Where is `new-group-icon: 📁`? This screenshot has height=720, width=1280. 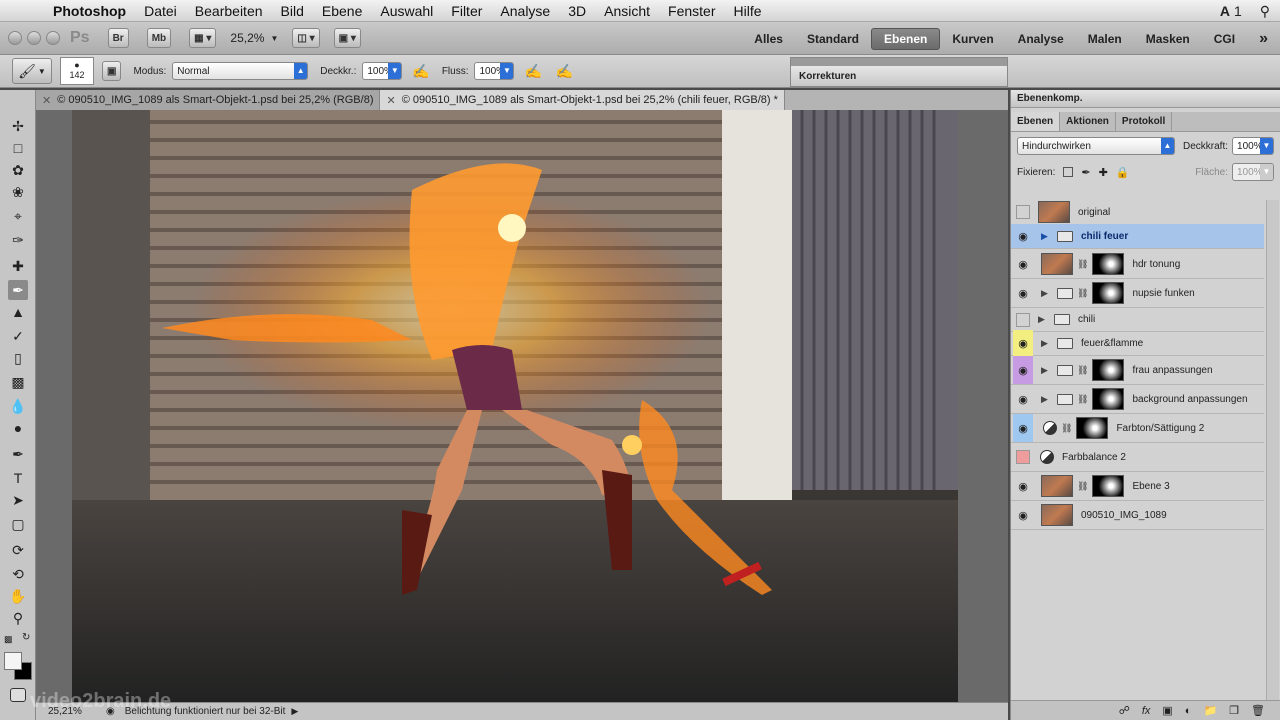
new-group-icon: 📁 is located at coordinates (1210, 710).